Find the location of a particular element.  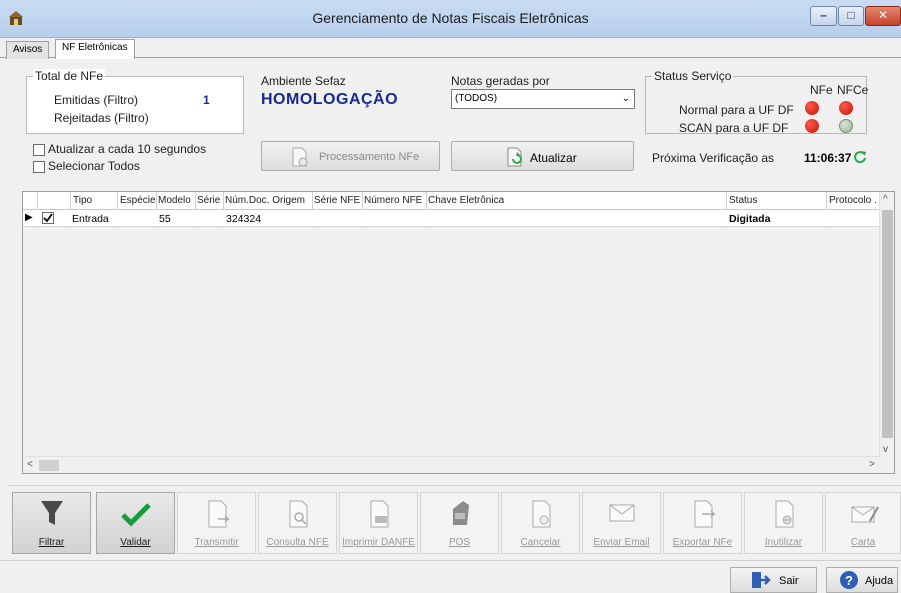

minimize-icon: – is located at coordinates (823, 15).